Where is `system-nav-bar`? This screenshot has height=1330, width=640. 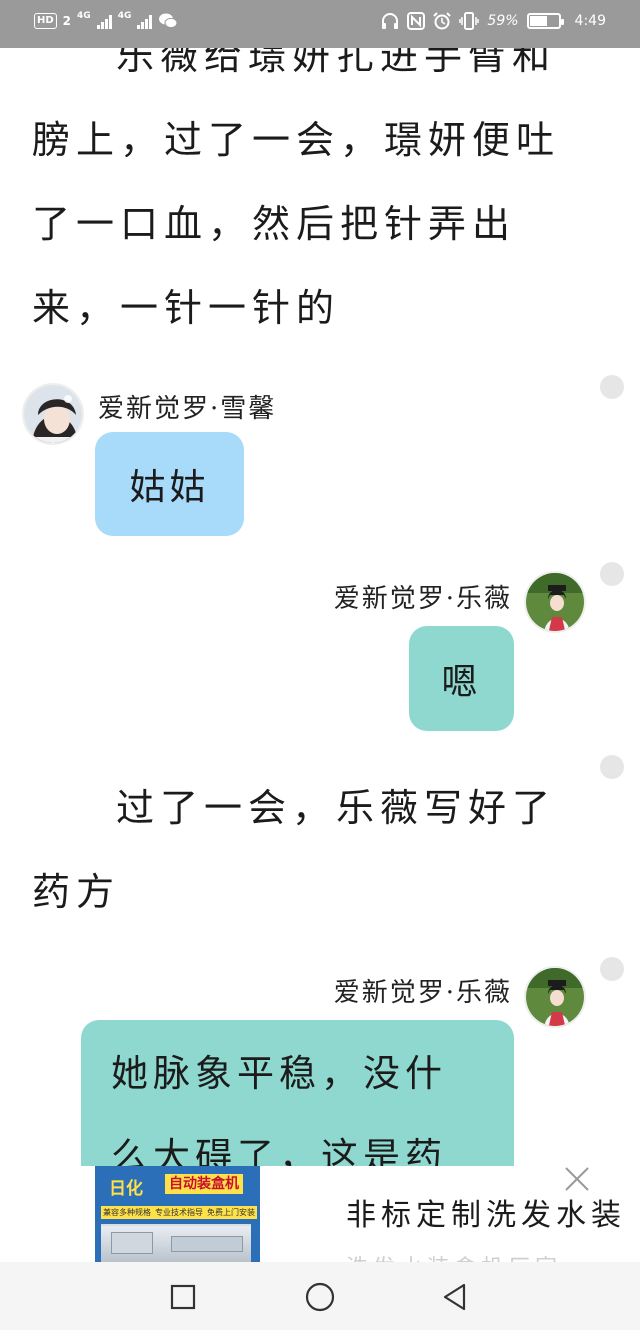
system-nav-bar is located at coordinates (320, 1296).